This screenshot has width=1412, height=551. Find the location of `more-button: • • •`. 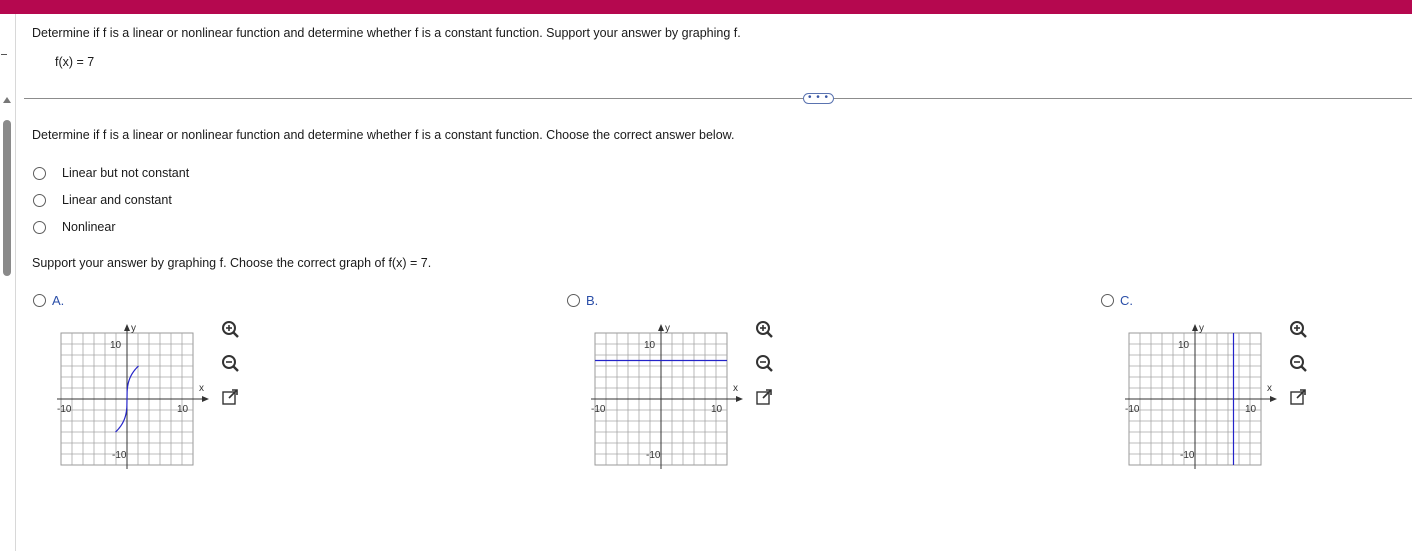

more-button: • • • is located at coordinates (818, 98).